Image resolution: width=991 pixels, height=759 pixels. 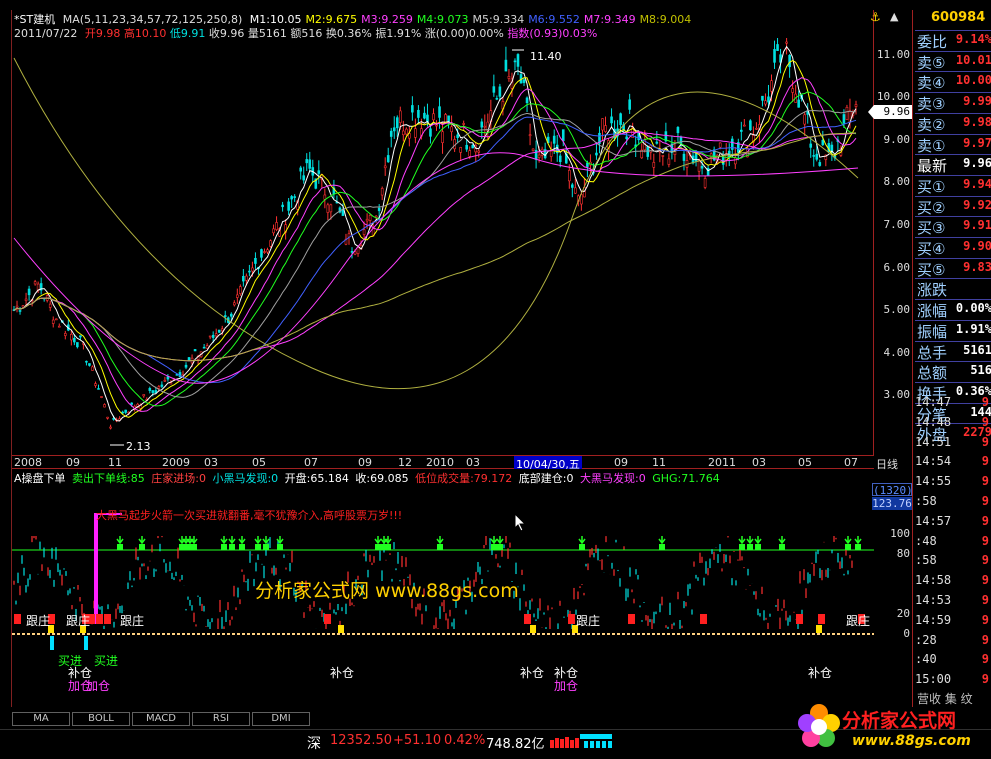 I want to click on high-price-label: 11.40, so click(x=546, y=56).